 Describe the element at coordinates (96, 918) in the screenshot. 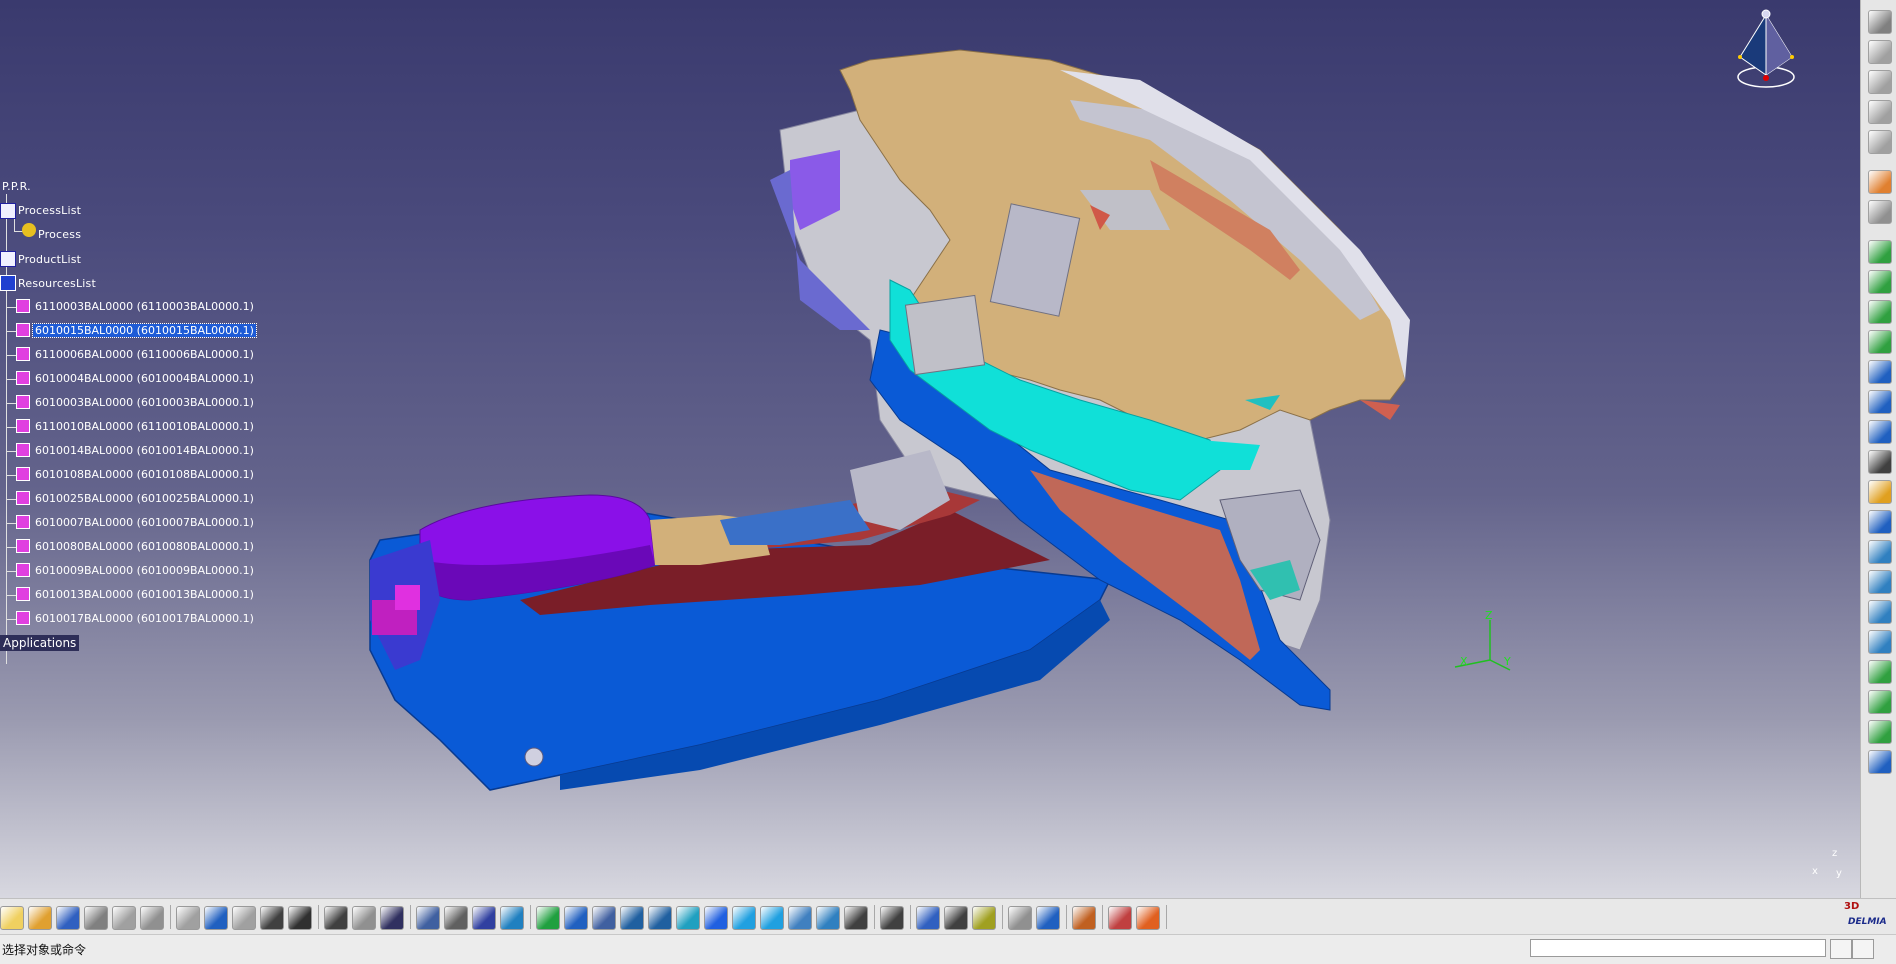

I see `print-icon` at that location.